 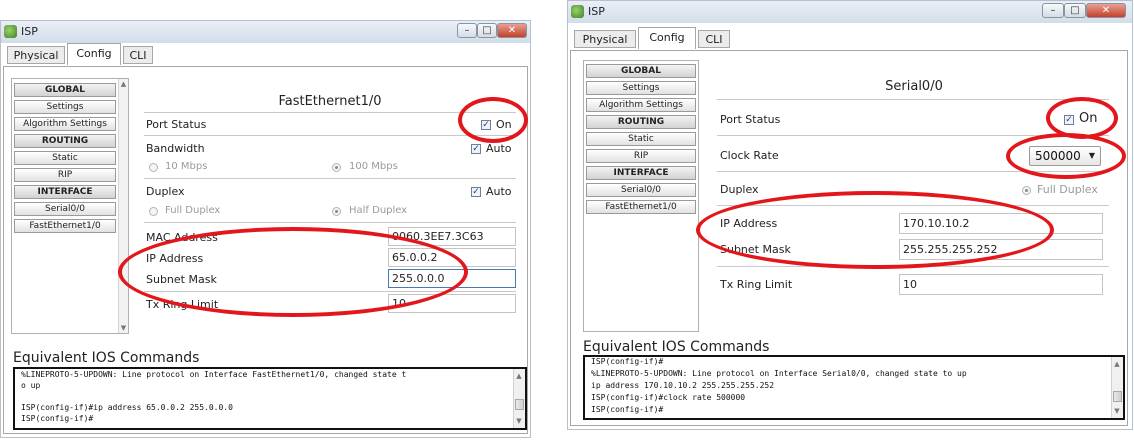 I want to click on sidebar-interface: INTERFACE, so click(x=641, y=173).